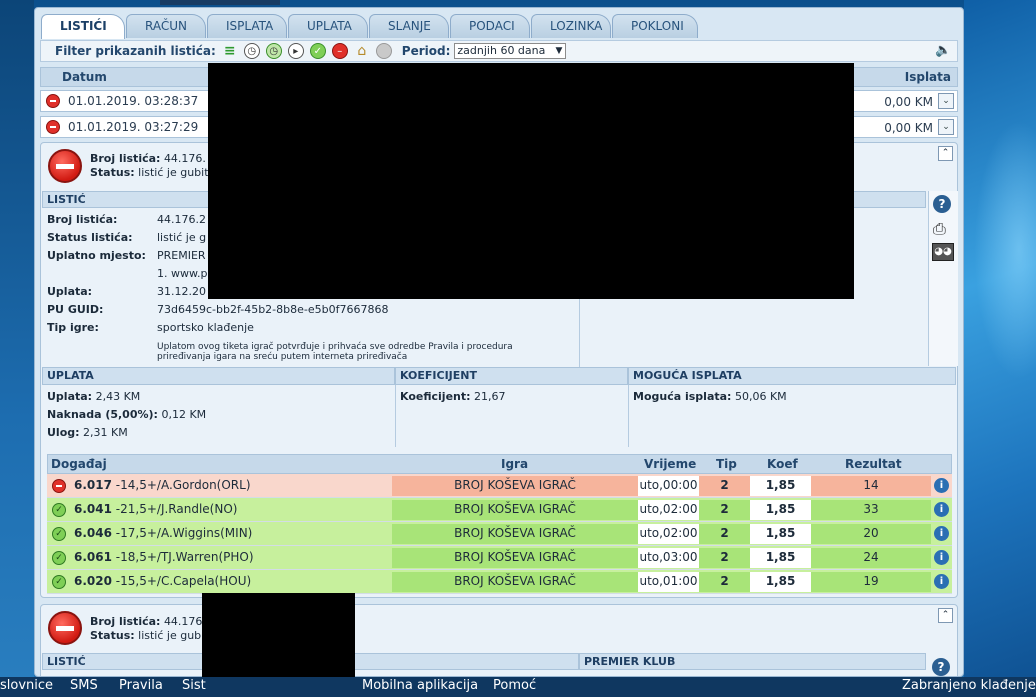 The width and height of the screenshot is (1036, 697). What do you see at coordinates (710, 397) in the screenshot?
I see `isplata-line: Moguća isplata: 50,06 KM` at bounding box center [710, 397].